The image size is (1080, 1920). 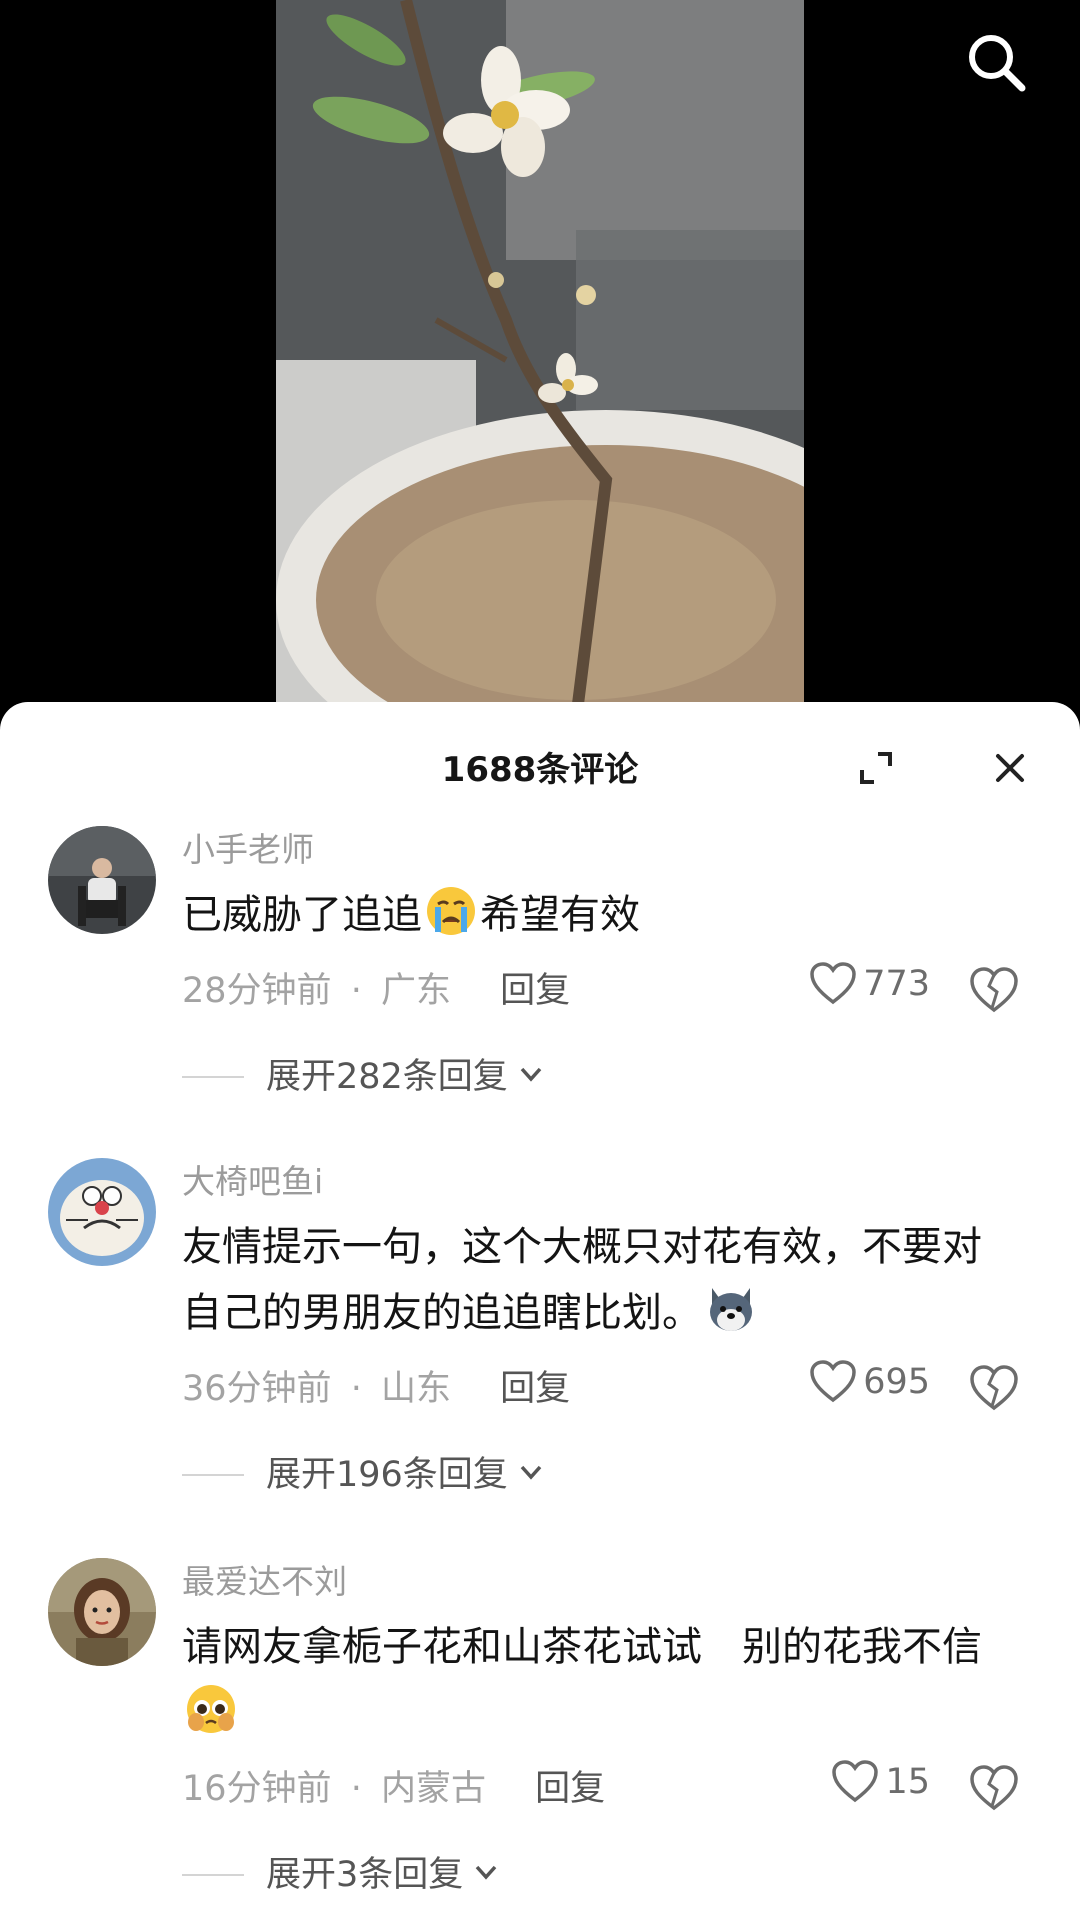 I want to click on close-button, so click(x=1010, y=768).